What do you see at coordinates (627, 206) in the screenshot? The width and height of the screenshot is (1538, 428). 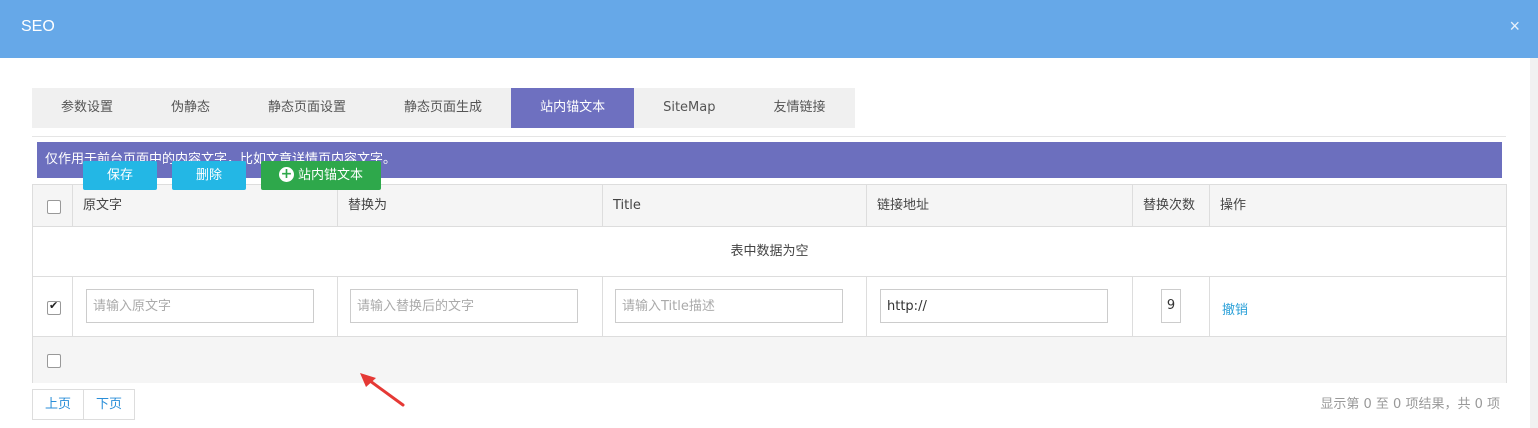 I see `col-title: Title` at bounding box center [627, 206].